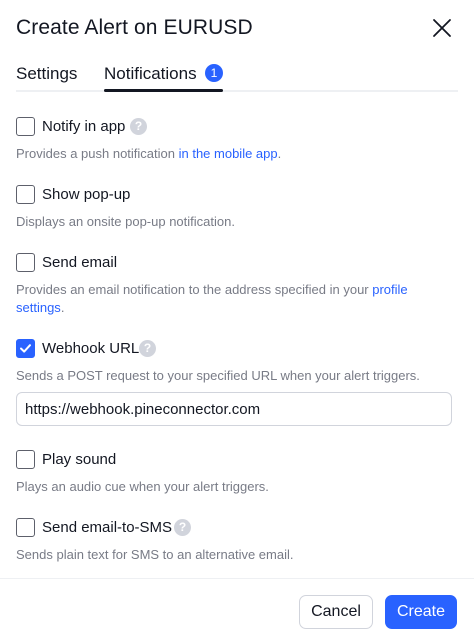 The width and height of the screenshot is (474, 641). I want to click on active-tab-indicator, so click(163, 90).